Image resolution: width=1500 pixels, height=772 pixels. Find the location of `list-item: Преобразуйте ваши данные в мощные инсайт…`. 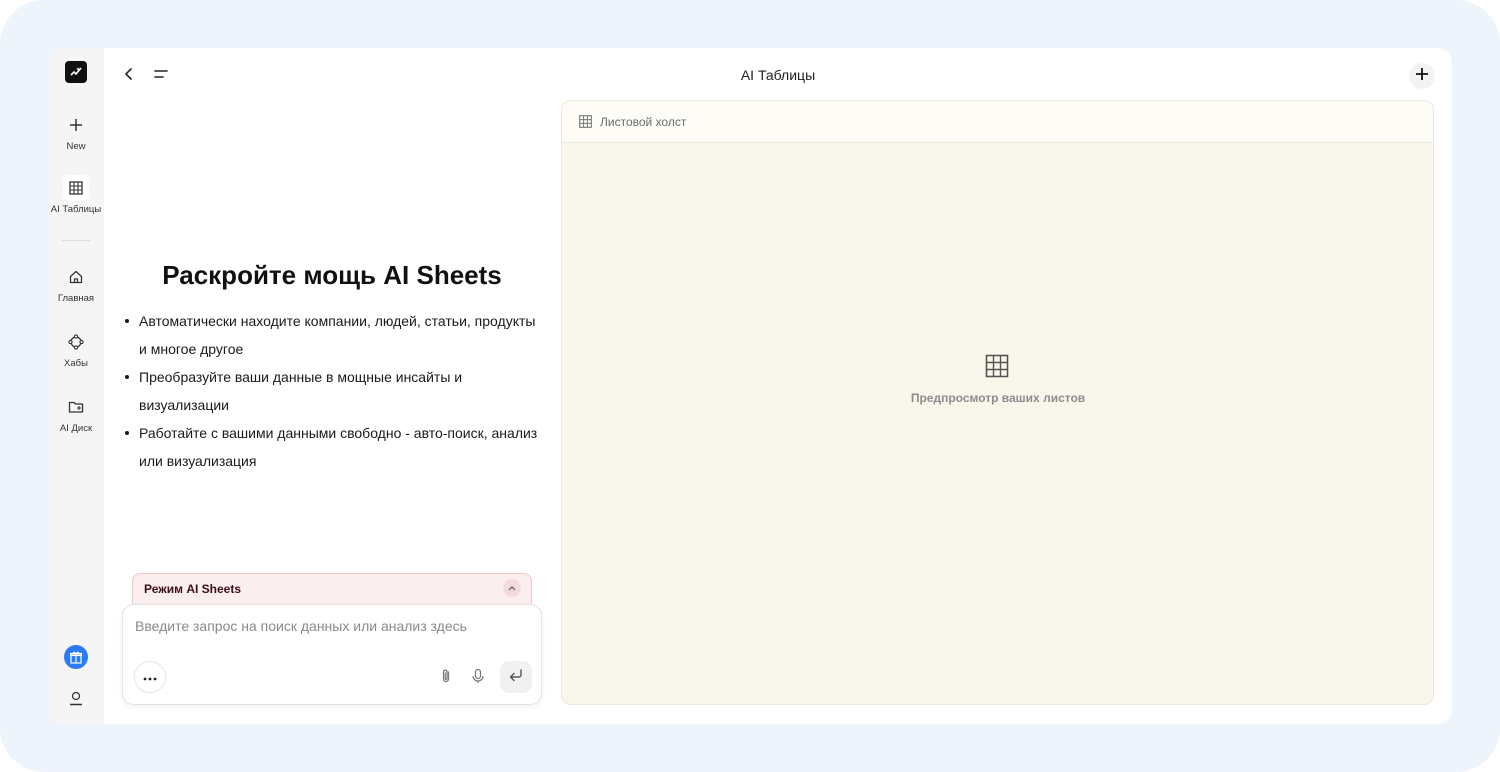

list-item: Преобразуйте ваши данные в мощные инсайт… is located at coordinates (334, 391).